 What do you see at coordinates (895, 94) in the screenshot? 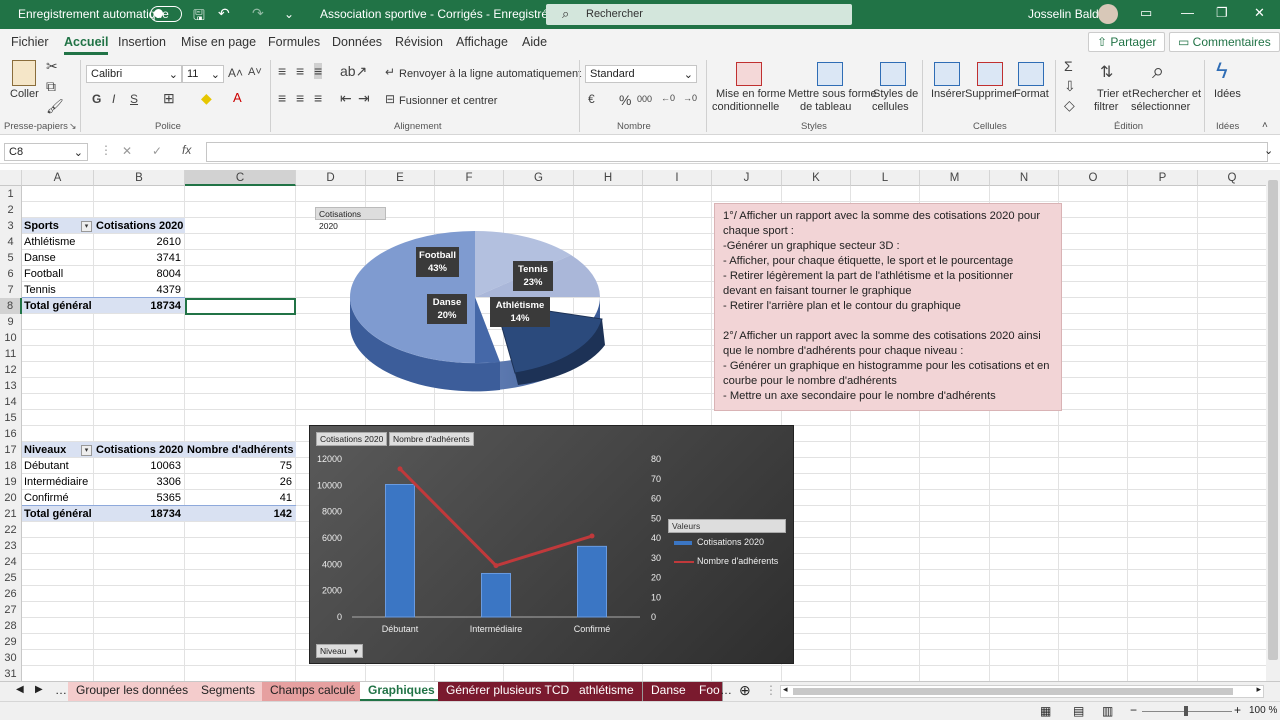
I see `sty-label-1: Styles de` at bounding box center [895, 94].